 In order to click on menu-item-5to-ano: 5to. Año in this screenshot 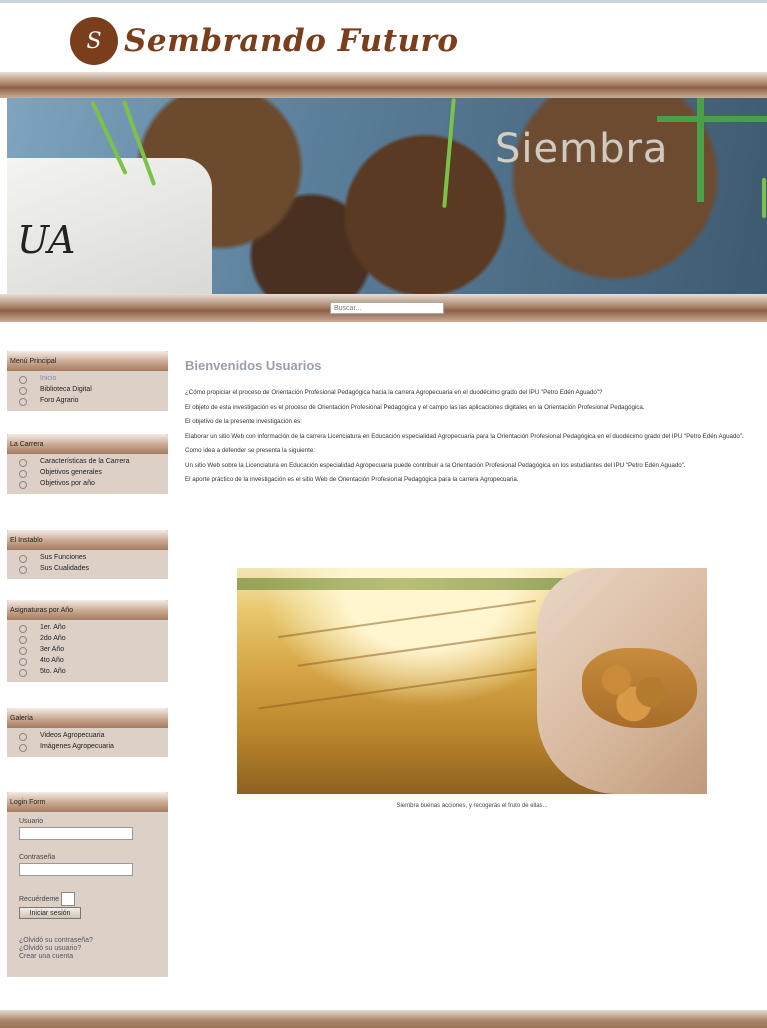, I will do `click(93, 672)`.